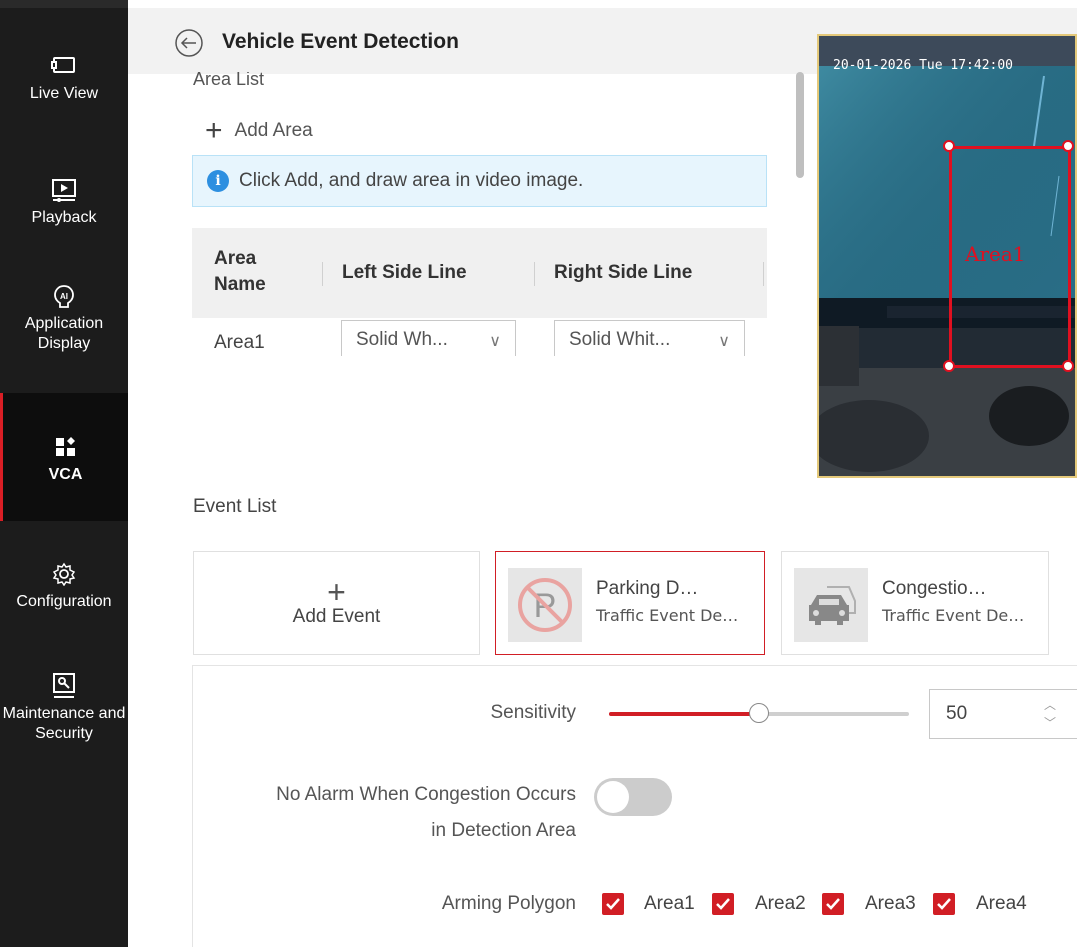  I want to click on sidebar-item-label: Live View, so click(64, 93).